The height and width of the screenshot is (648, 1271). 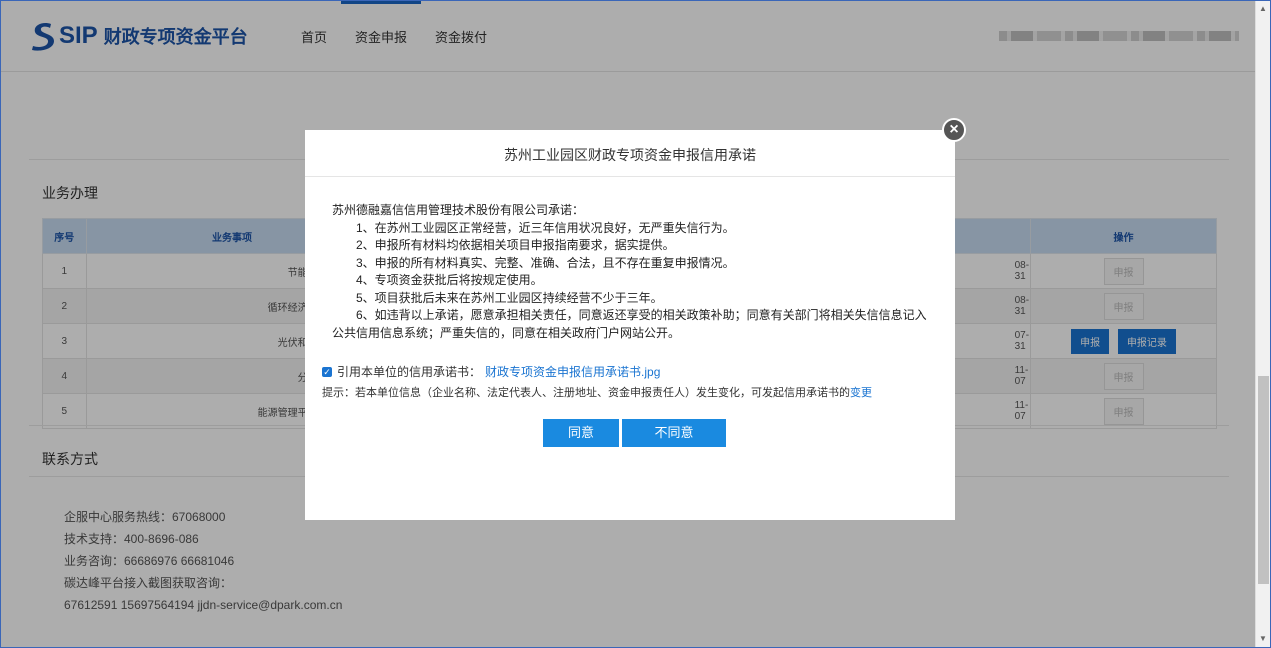 What do you see at coordinates (572, 371) in the screenshot?
I see `commitment-file-link: 财政专项资金申报信用承诺书.jpg` at bounding box center [572, 371].